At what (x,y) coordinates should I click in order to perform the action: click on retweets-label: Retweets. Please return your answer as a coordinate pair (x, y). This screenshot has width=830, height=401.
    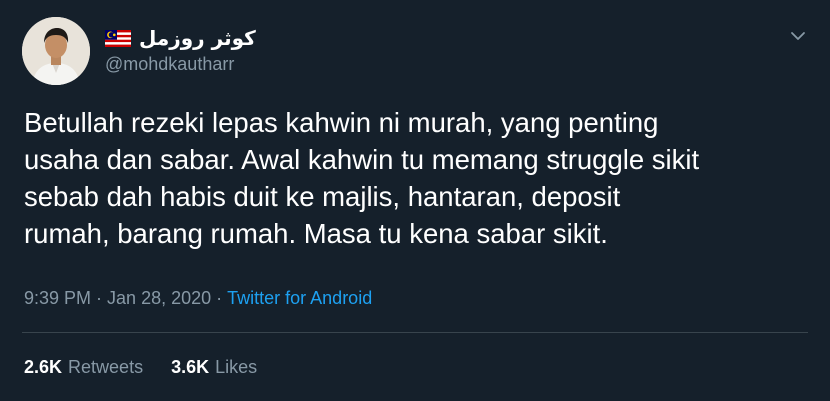
    Looking at the image, I should click on (106, 367).